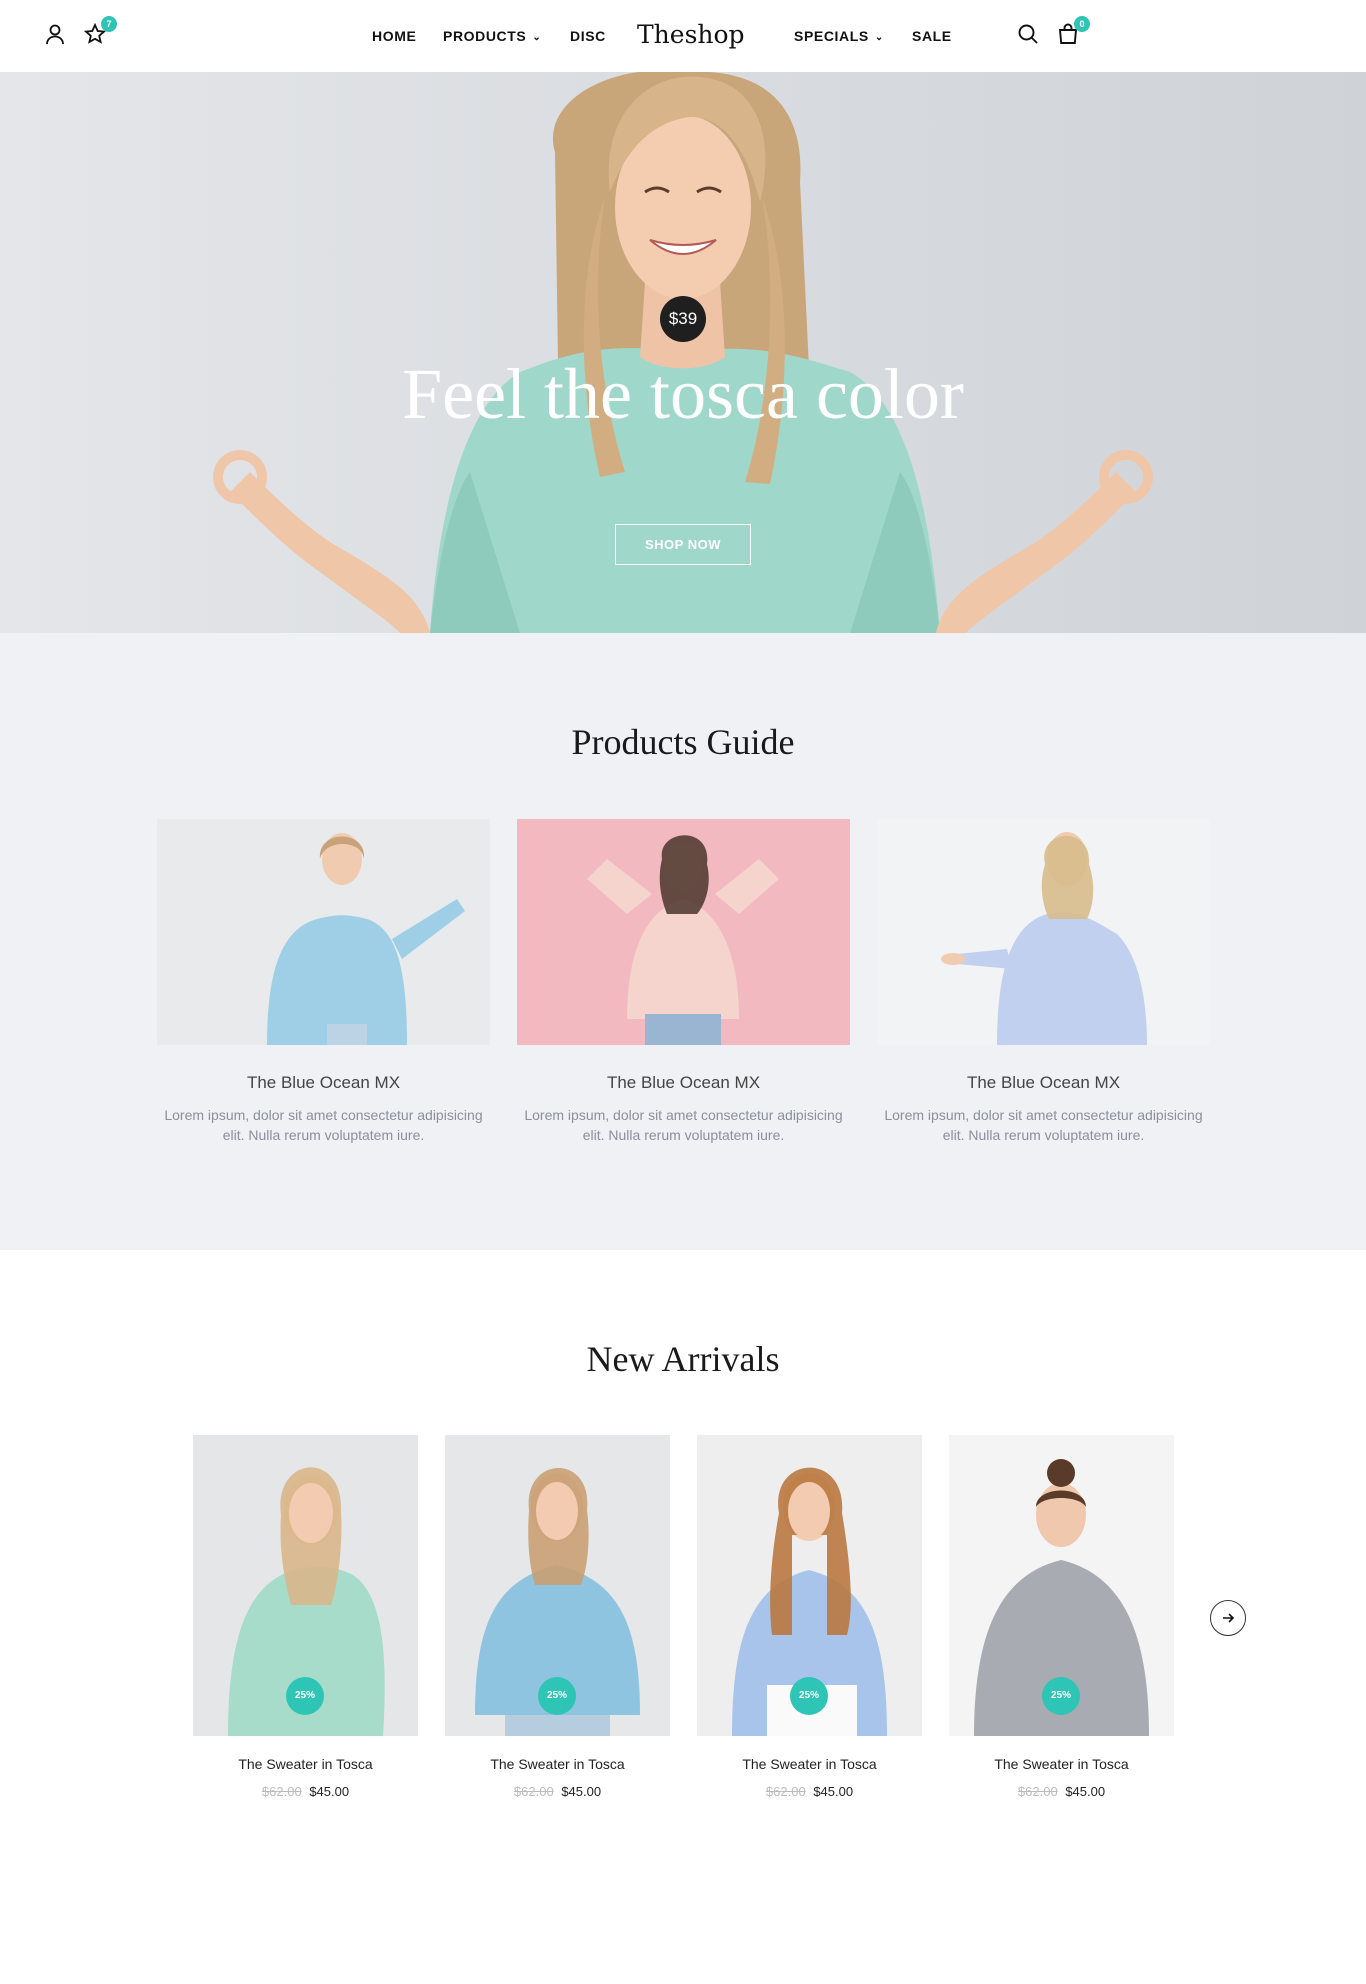 This screenshot has height=1984, width=1366. I want to click on wishlist-button: 7, so click(100, 33).